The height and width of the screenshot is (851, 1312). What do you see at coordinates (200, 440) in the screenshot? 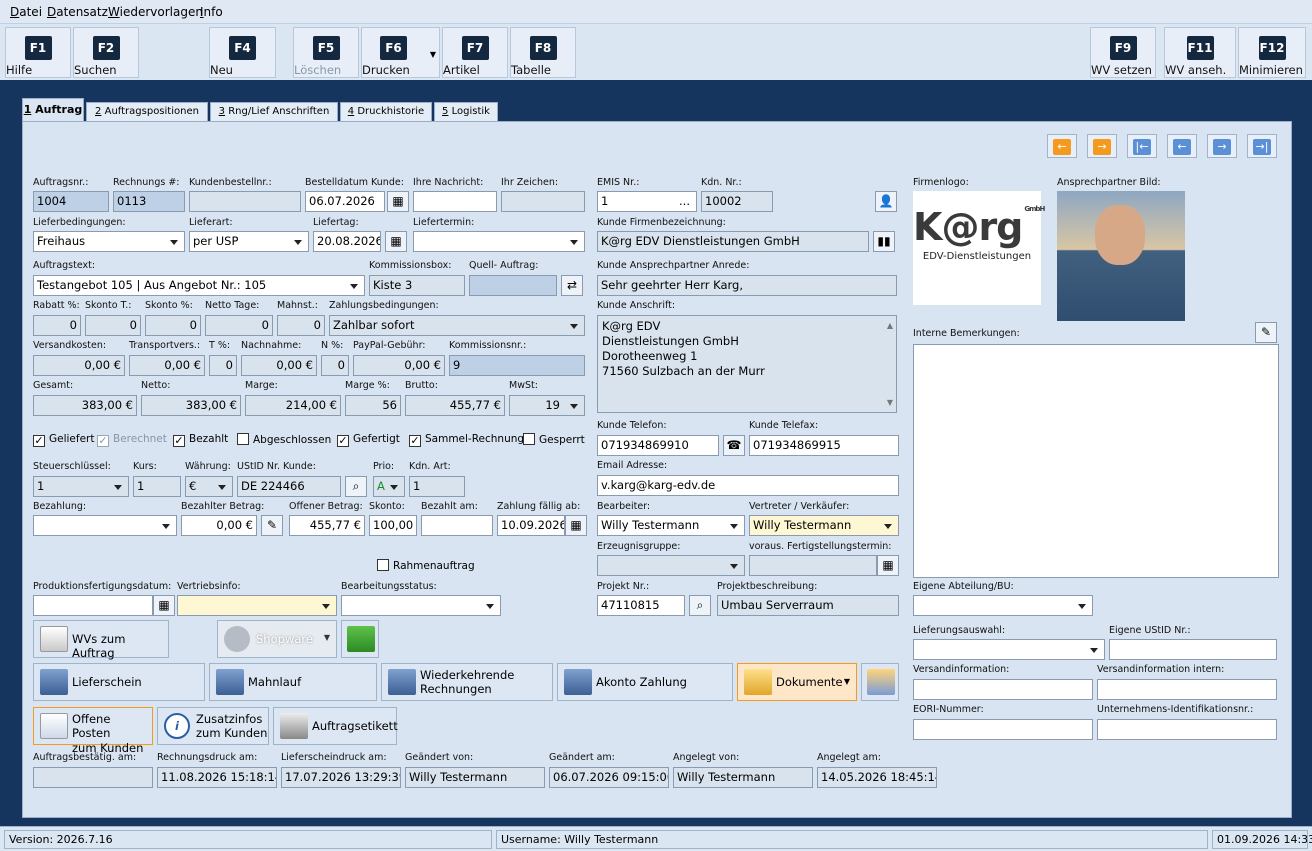
I see `bezahlt-checkbox: ✓ Bezahlt` at bounding box center [200, 440].